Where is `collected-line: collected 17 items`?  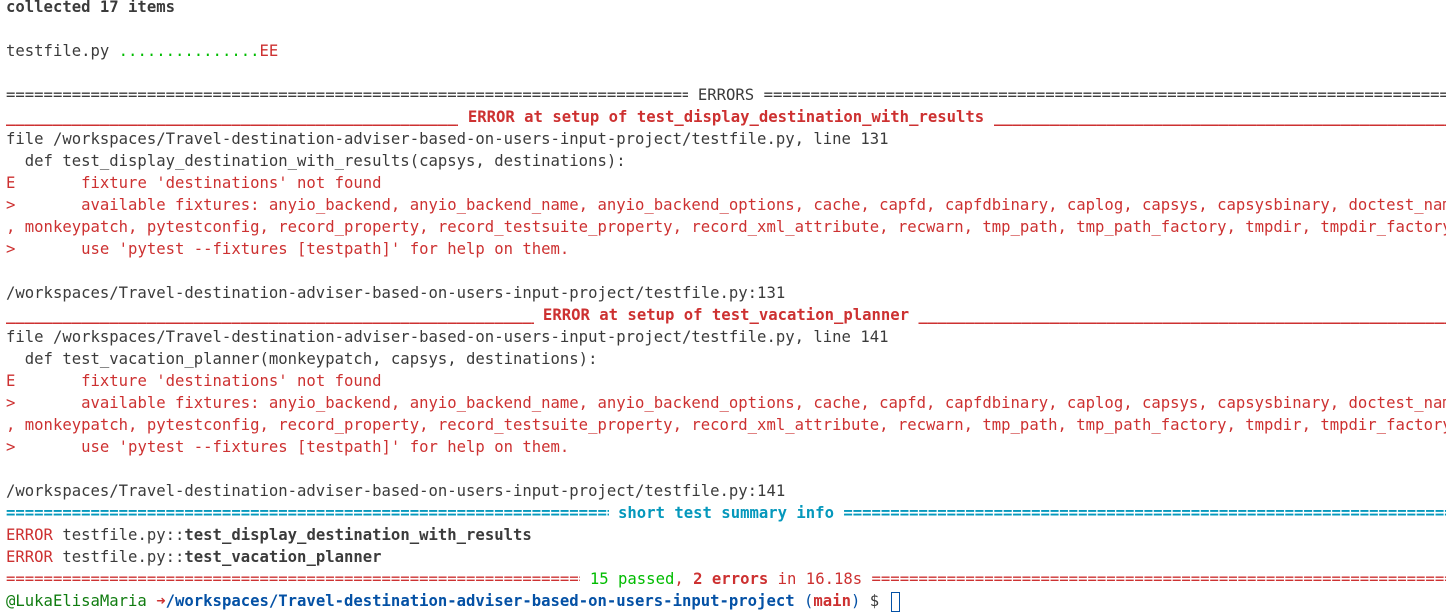 collected-line: collected 17 items is located at coordinates (90, 8).